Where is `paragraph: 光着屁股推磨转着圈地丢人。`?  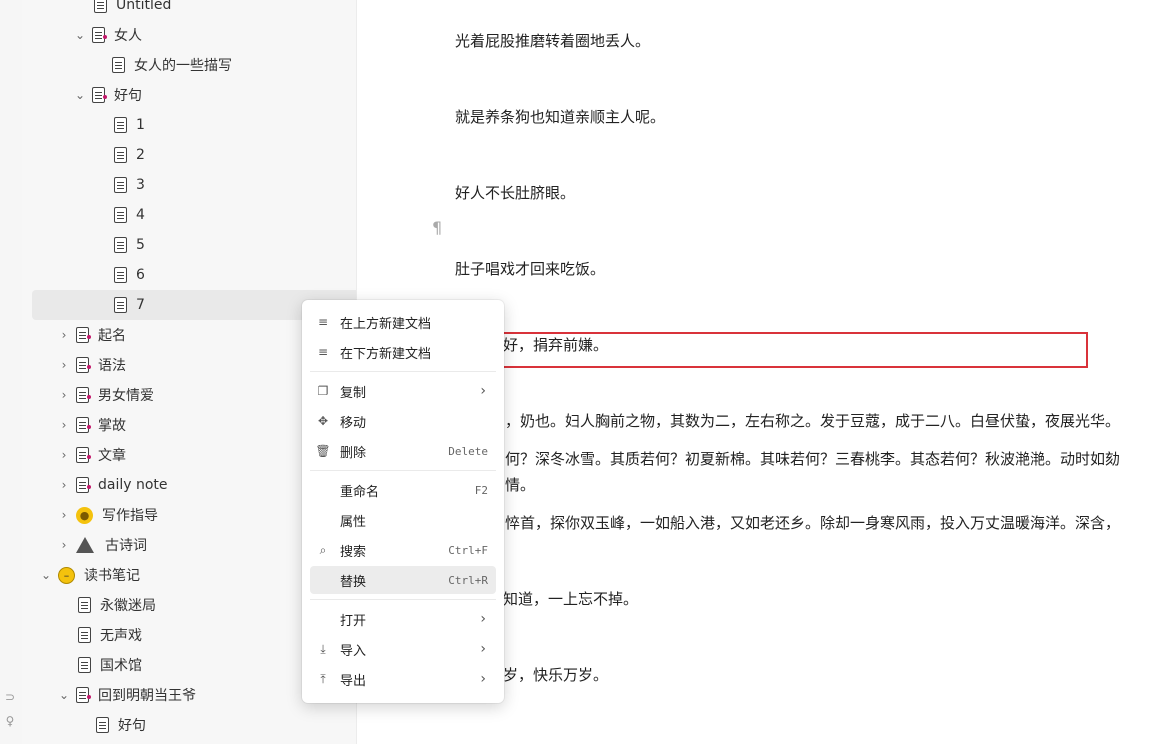 paragraph: 光着屁股推磨转着圈地丢人。 is located at coordinates (552, 40).